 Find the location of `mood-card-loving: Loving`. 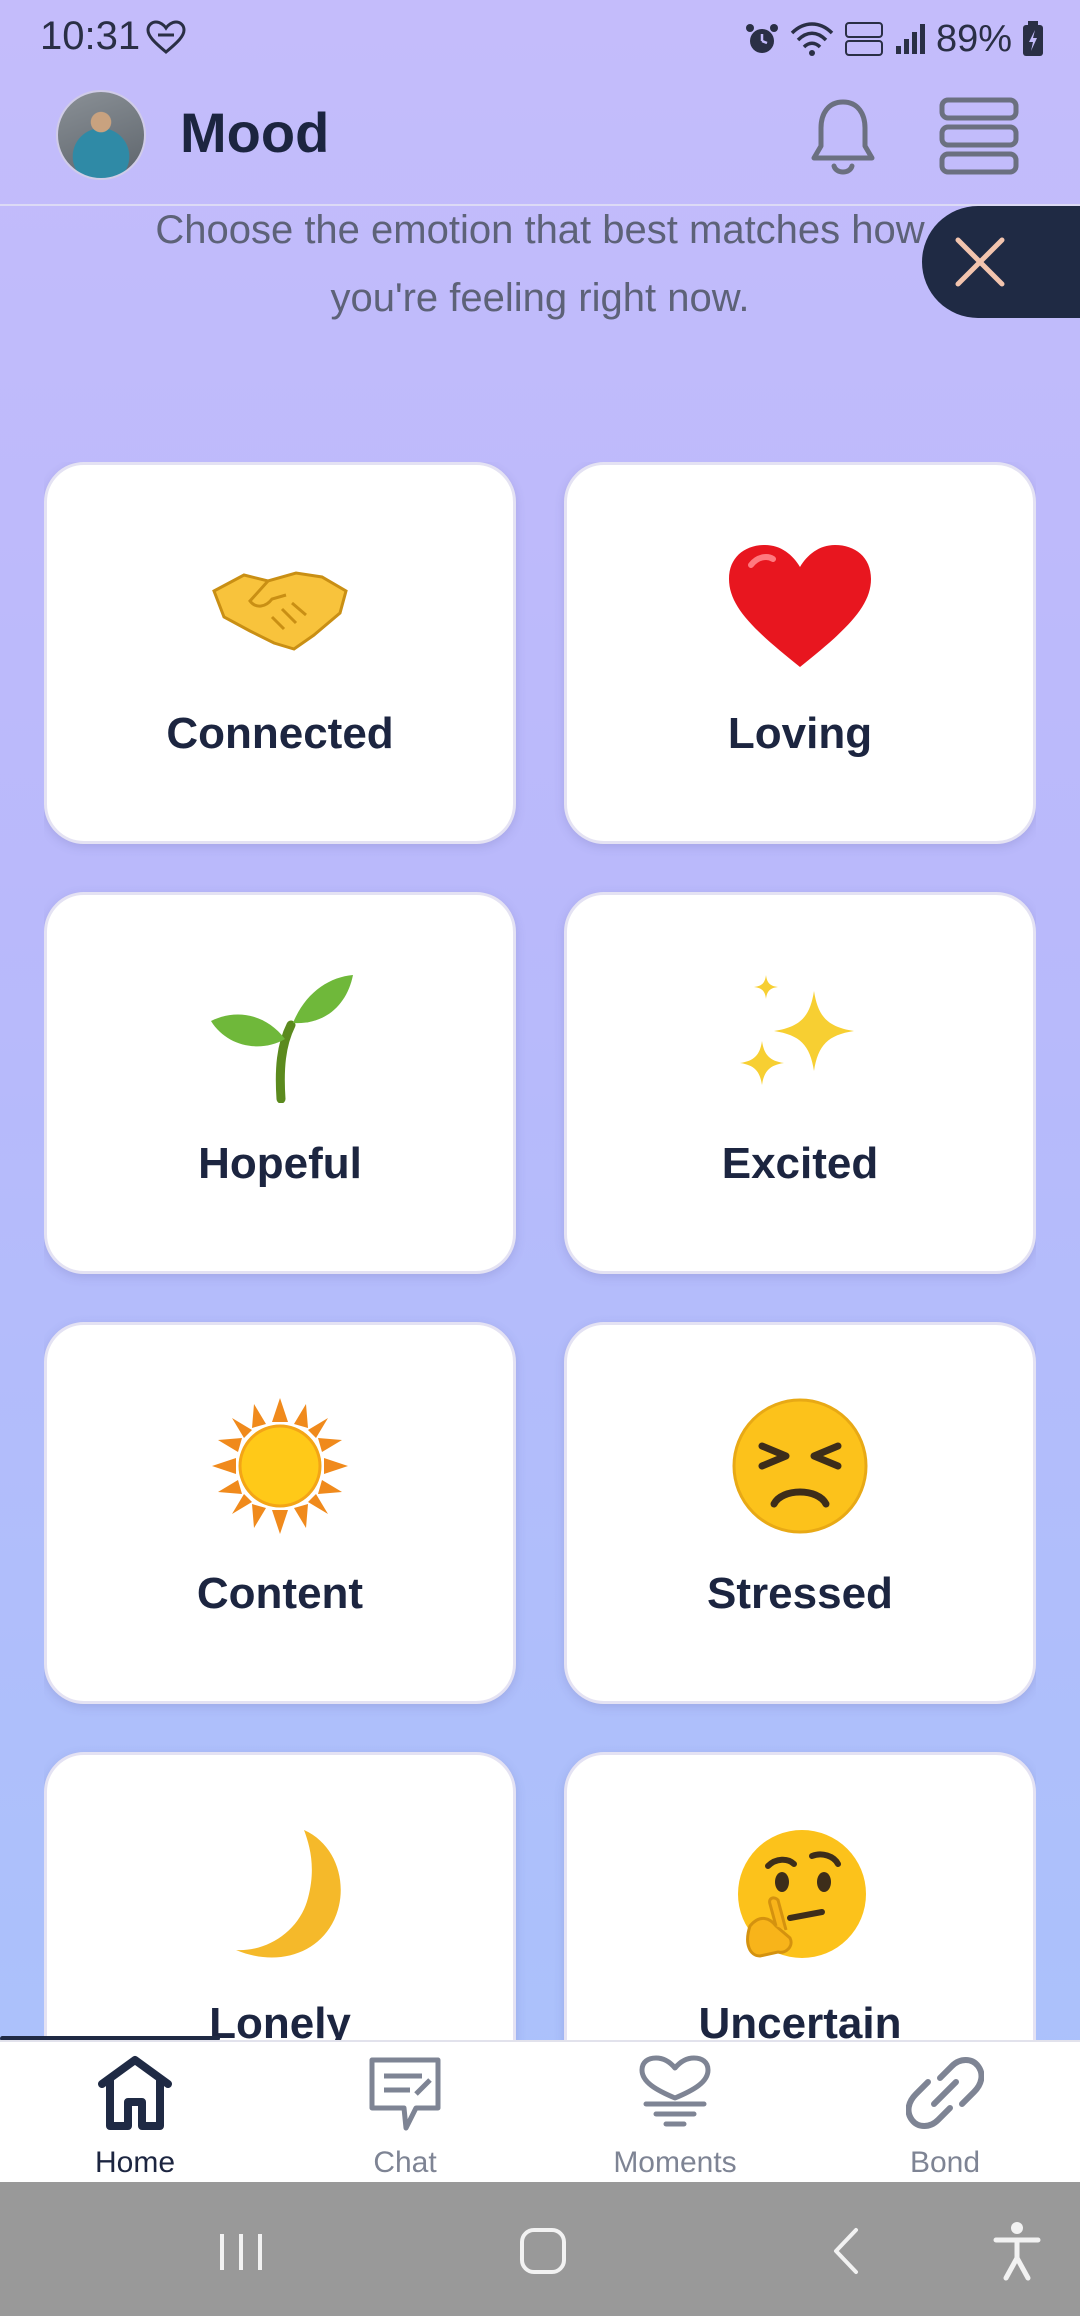

mood-card-loving: Loving is located at coordinates (800, 653).